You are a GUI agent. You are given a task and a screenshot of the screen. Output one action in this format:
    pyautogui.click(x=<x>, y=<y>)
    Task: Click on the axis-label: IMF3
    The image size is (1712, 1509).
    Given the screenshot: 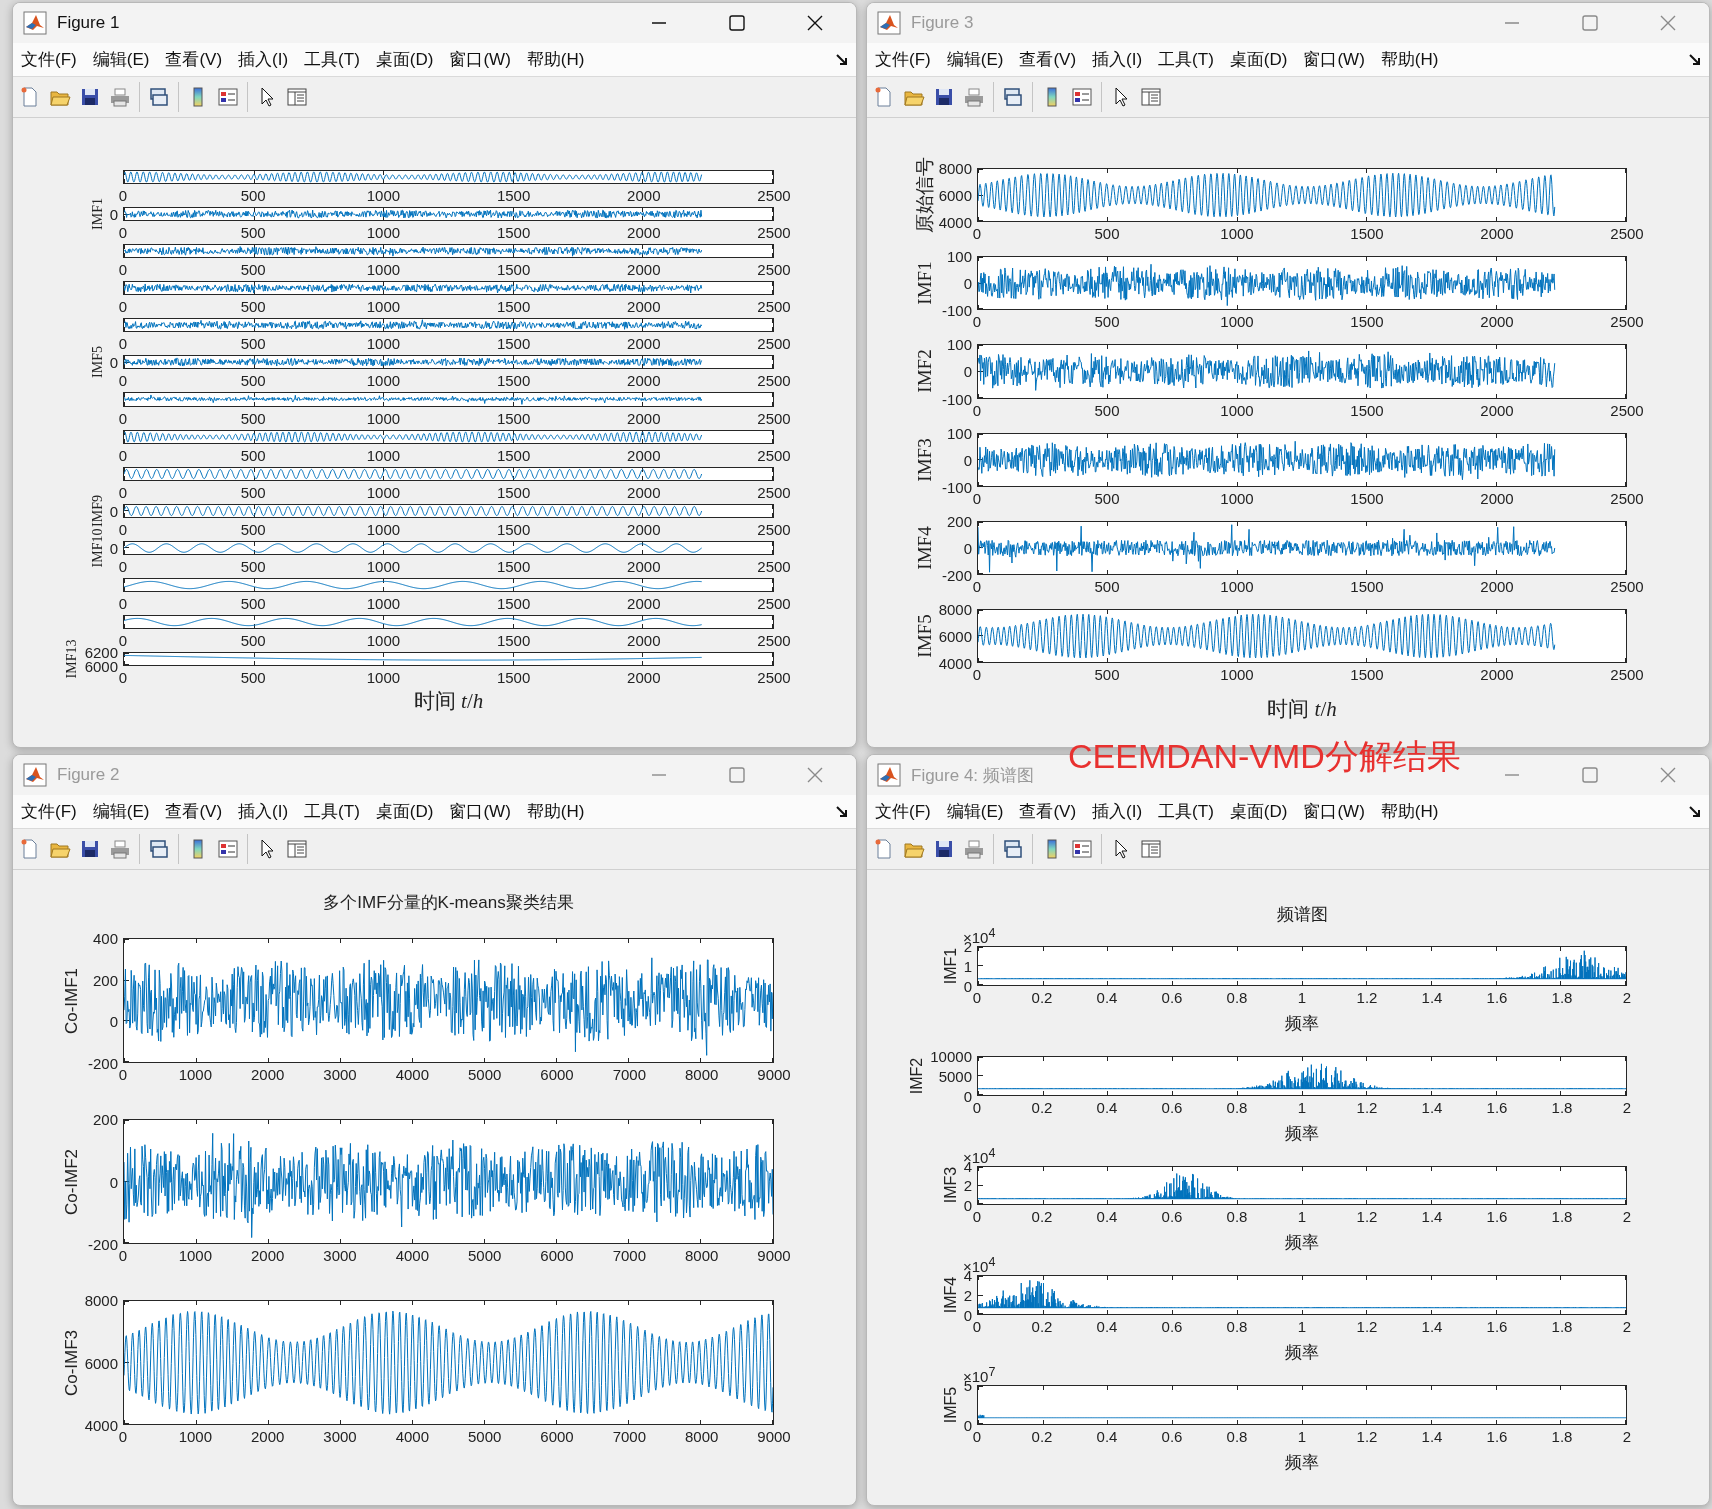 What is the action you would take?
    pyautogui.click(x=950, y=1185)
    